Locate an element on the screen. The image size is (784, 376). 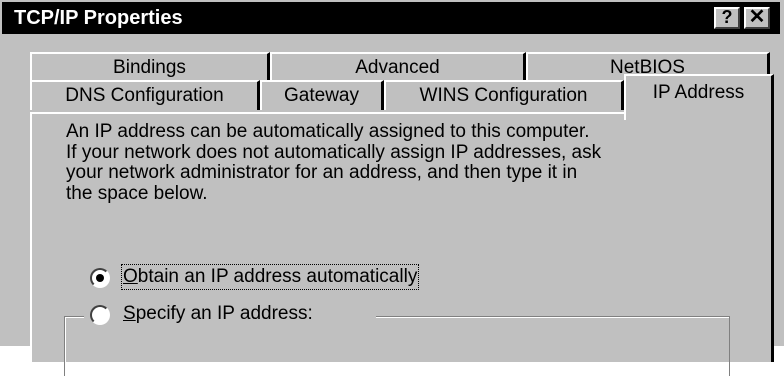
tab-ip-address: IP Address is located at coordinates (699, 97).